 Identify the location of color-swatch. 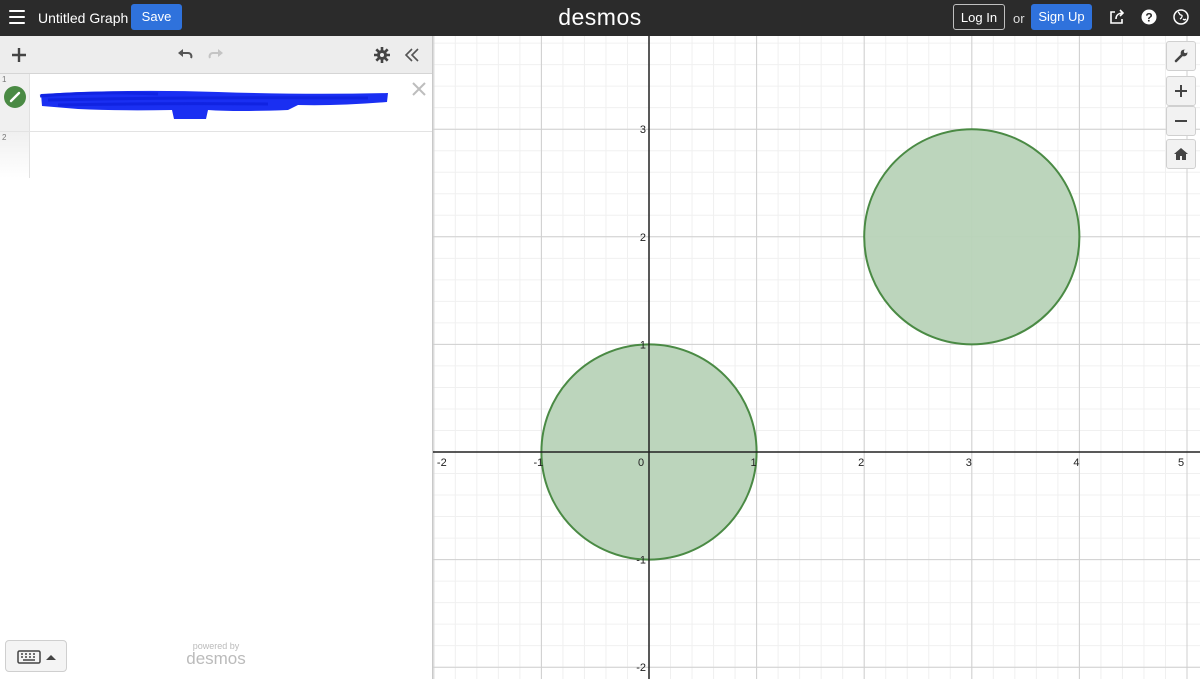
(15, 97).